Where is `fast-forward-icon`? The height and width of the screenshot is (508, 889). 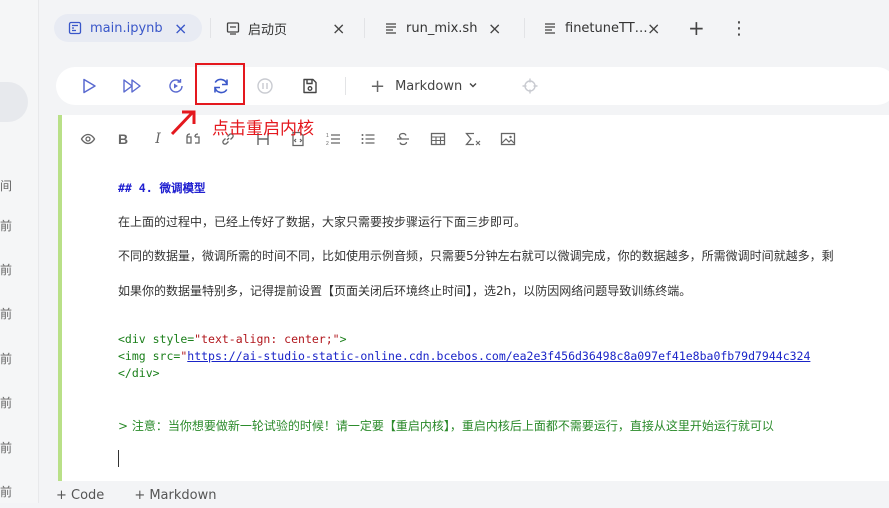
fast-forward-icon is located at coordinates (132, 86).